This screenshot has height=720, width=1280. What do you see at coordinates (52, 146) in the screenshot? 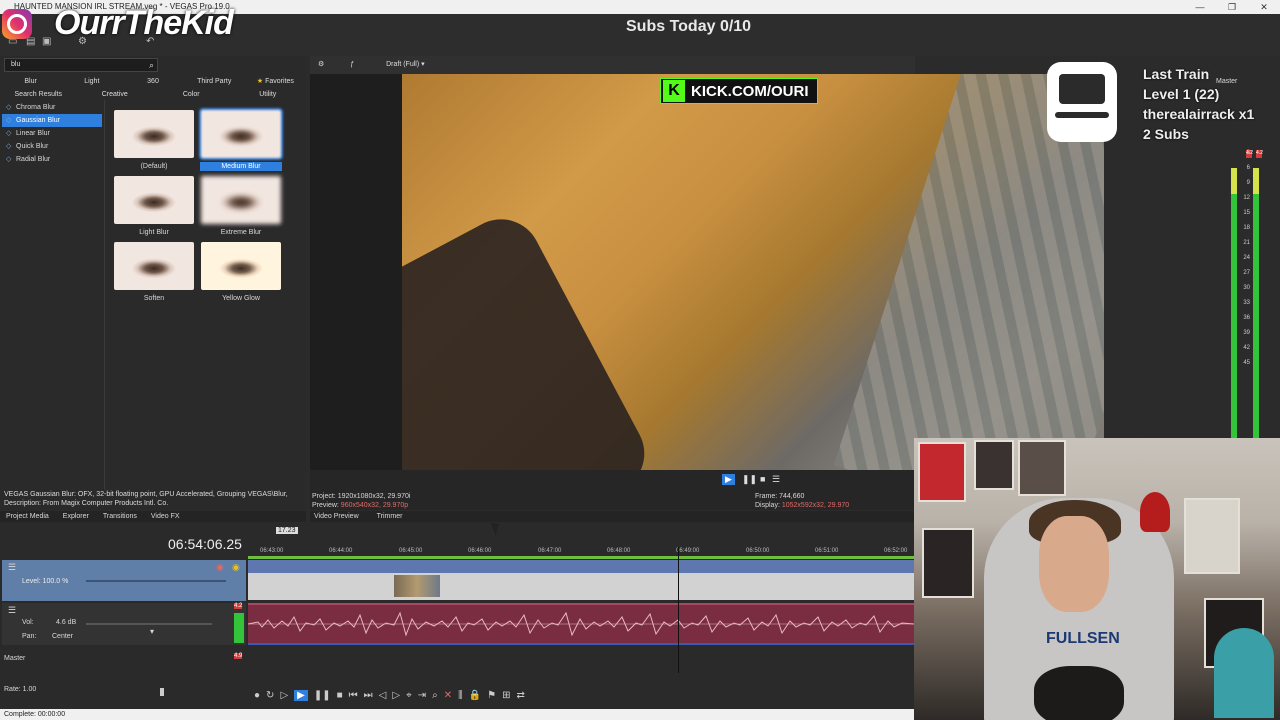
I see `effect-quick-blur: Quick Blur` at bounding box center [52, 146].